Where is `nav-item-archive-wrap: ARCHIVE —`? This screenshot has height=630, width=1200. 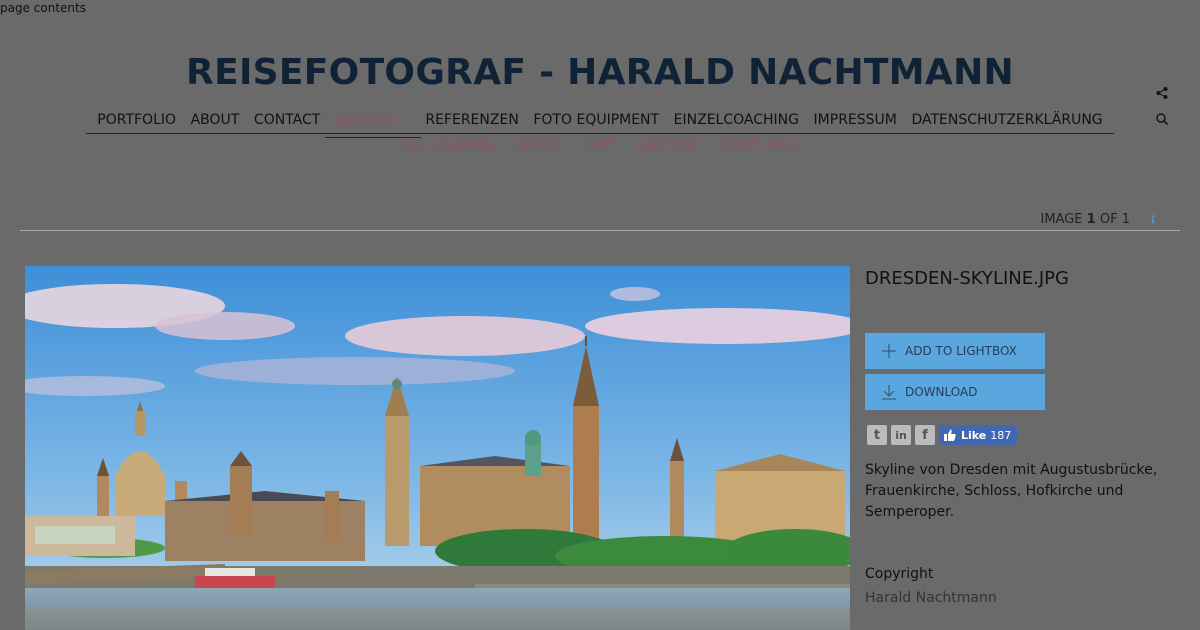 nav-item-archive-wrap: ARCHIVE — is located at coordinates (372, 124).